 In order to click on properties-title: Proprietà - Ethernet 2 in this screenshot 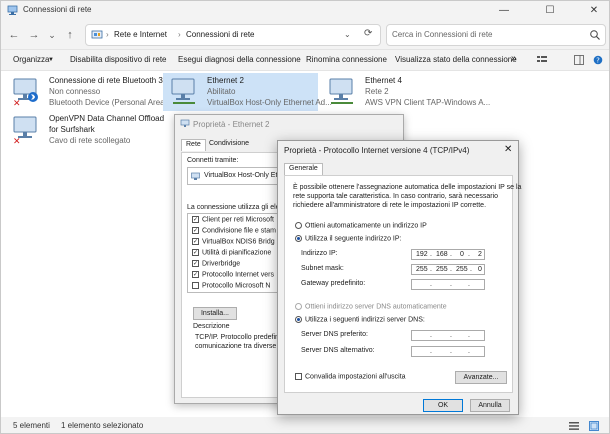, I will do `click(231, 124)`.